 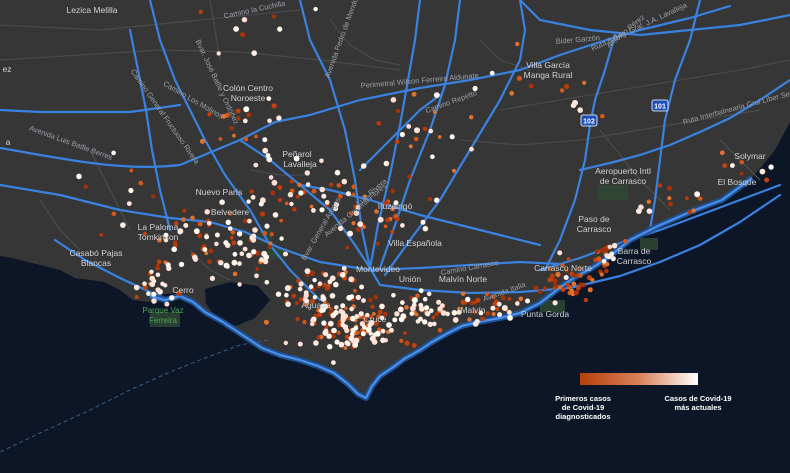 I want to click on place-label: Manga Rural, so click(x=548, y=75).